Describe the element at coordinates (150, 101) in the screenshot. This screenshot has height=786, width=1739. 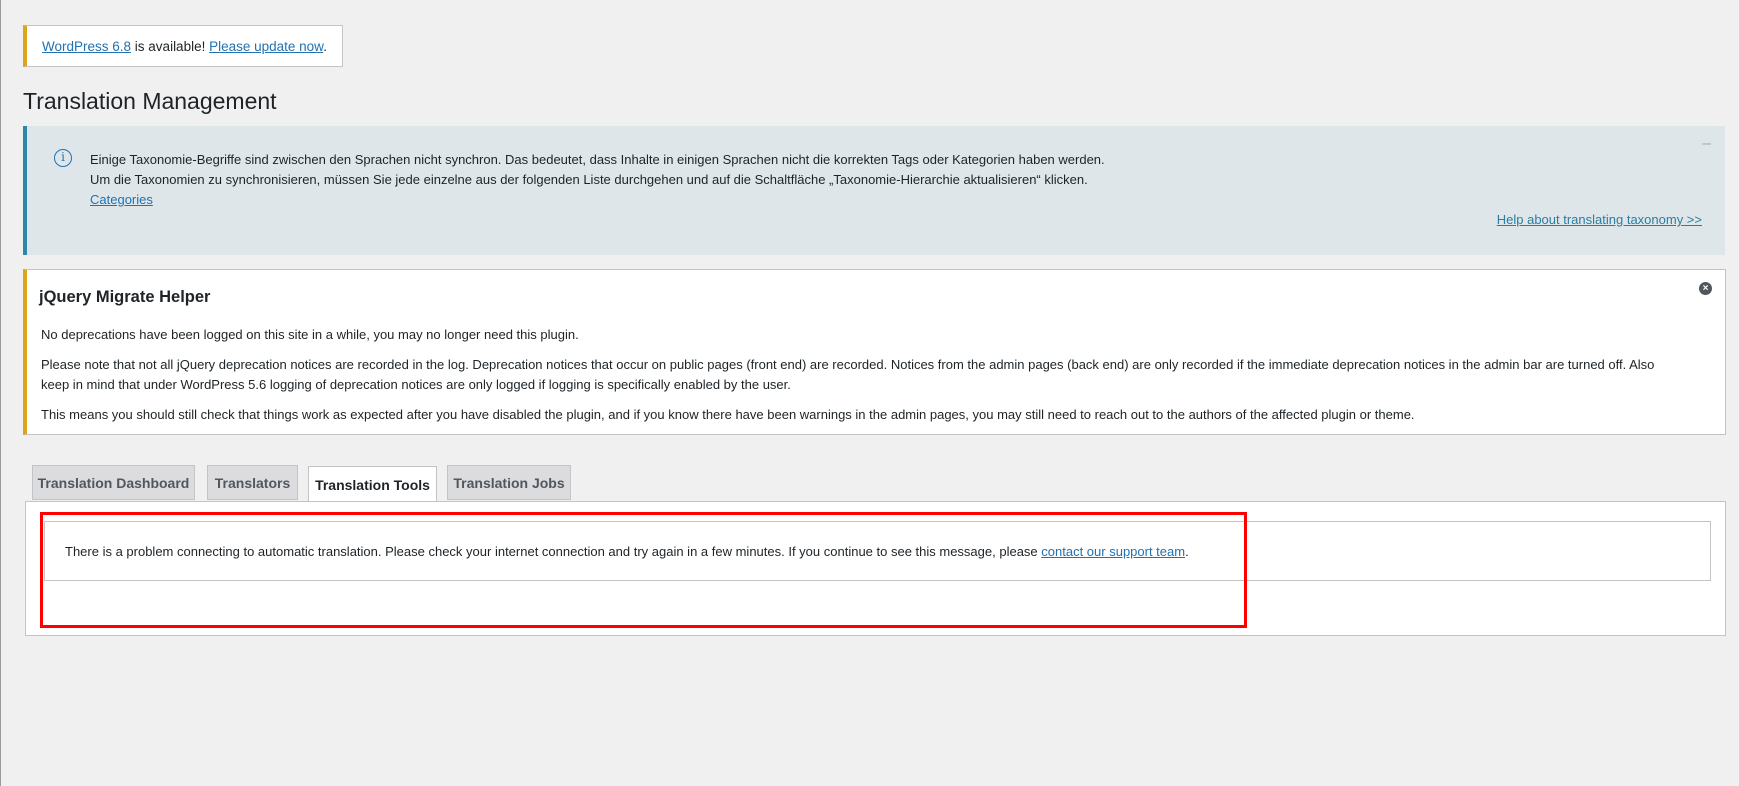
I see `page-title: Translation Management` at that location.